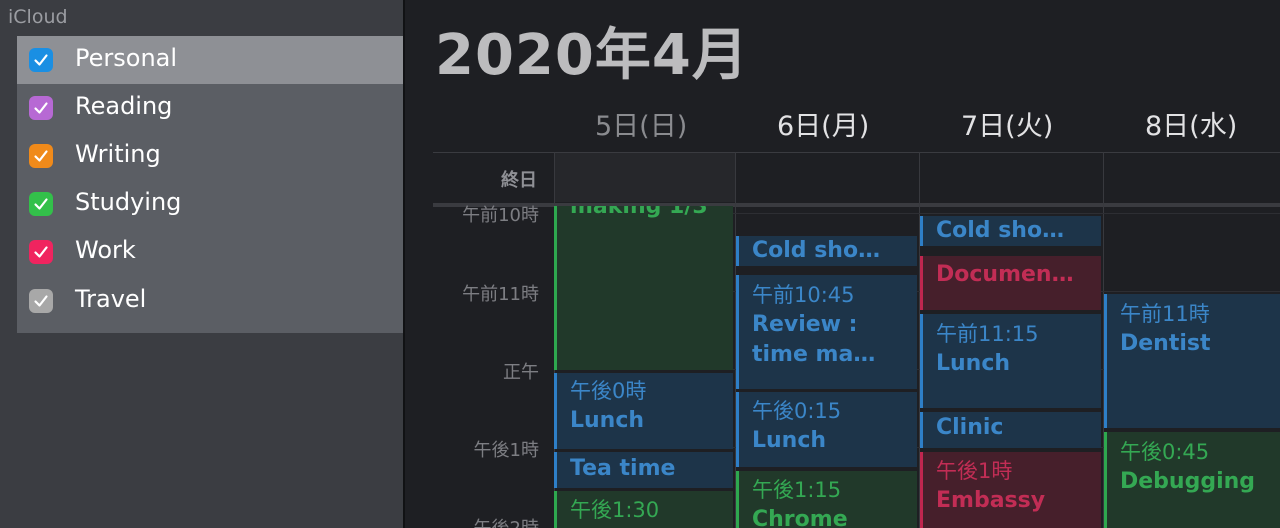  I want to click on day-header-sun: 5日(日), so click(641, 123).